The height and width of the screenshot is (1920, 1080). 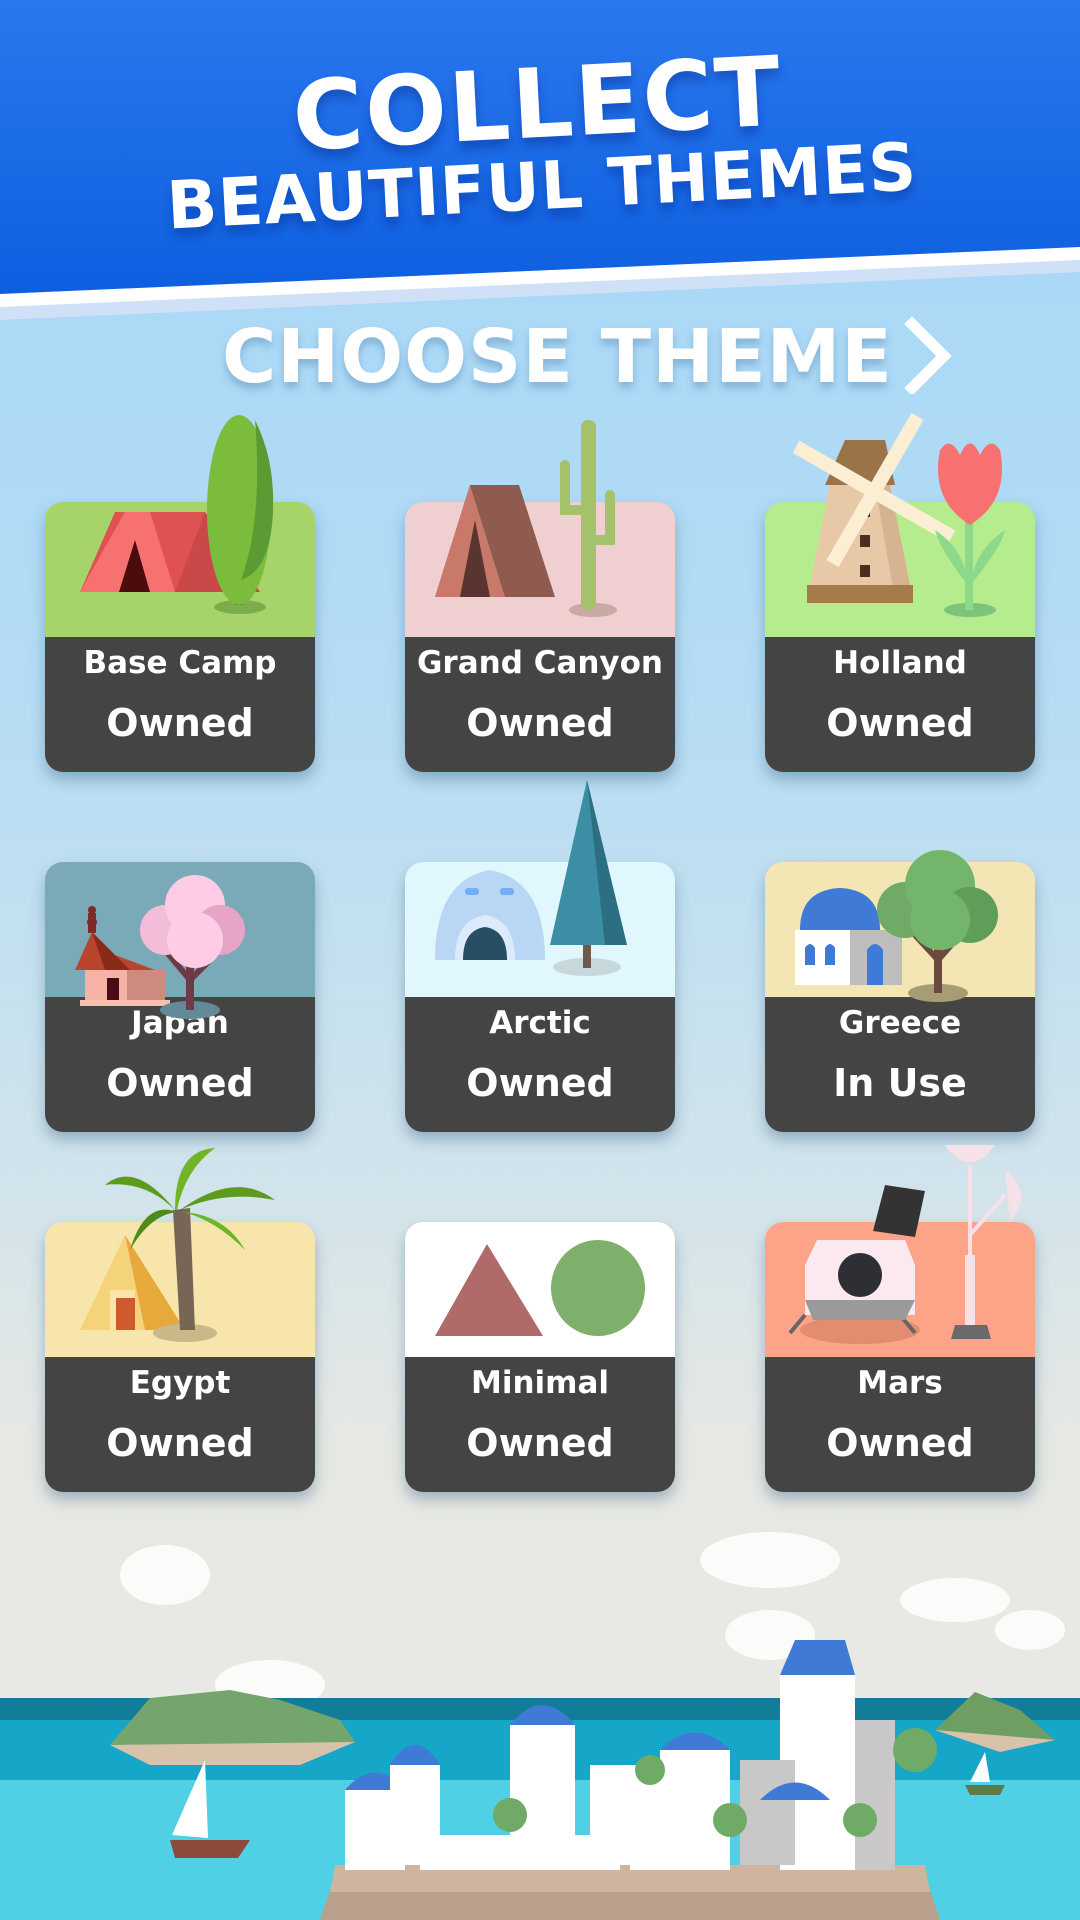 I want to click on theme-card-holland: Holland Owned, so click(x=900, y=637).